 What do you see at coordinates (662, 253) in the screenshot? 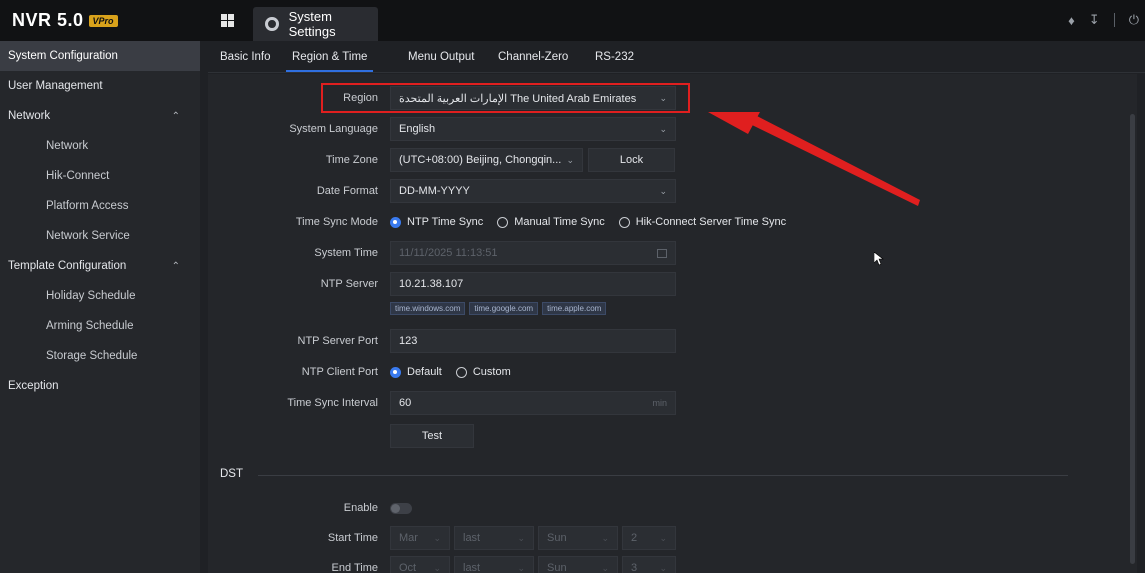
I see `calendar-icon` at bounding box center [662, 253].